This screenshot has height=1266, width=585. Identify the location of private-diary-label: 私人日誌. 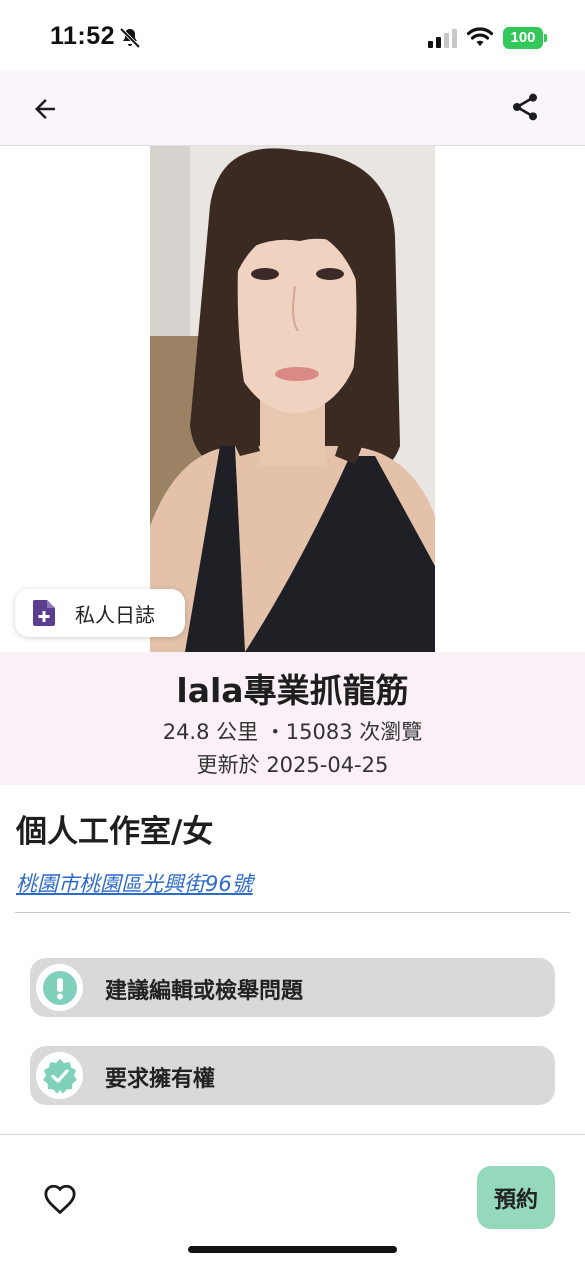
(115, 614).